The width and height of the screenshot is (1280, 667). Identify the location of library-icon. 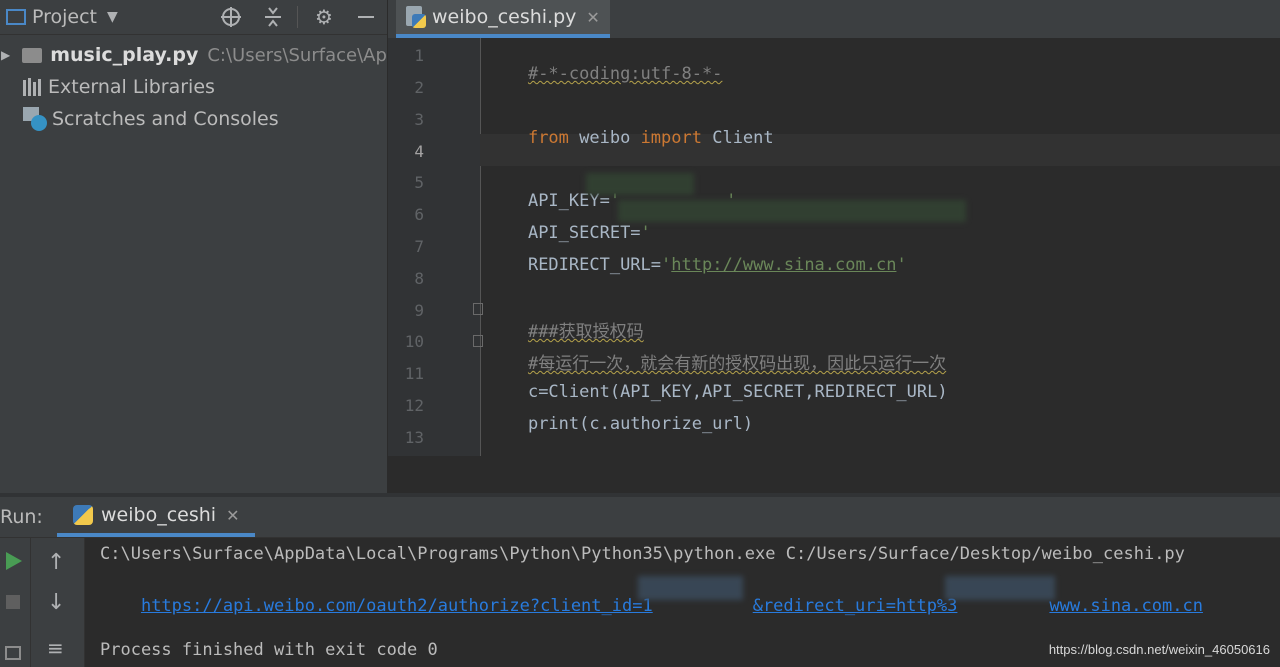
(32, 87).